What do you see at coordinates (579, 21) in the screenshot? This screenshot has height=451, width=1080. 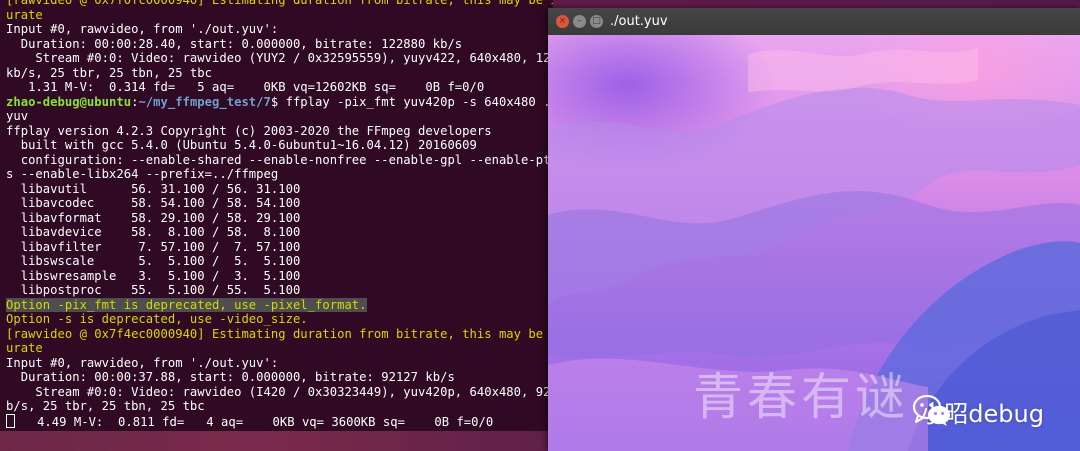 I see `minimize-button: –` at bounding box center [579, 21].